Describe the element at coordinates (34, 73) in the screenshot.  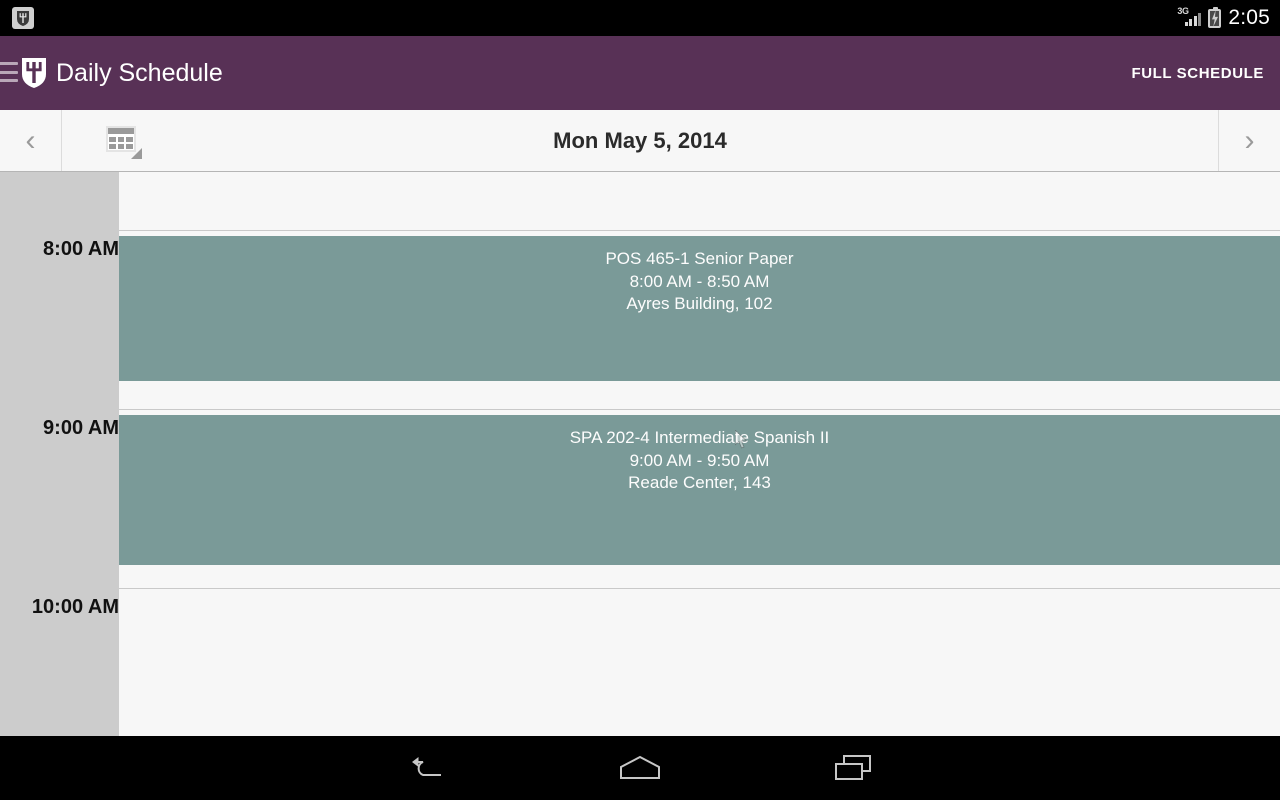
I see `app-logo-icon` at that location.